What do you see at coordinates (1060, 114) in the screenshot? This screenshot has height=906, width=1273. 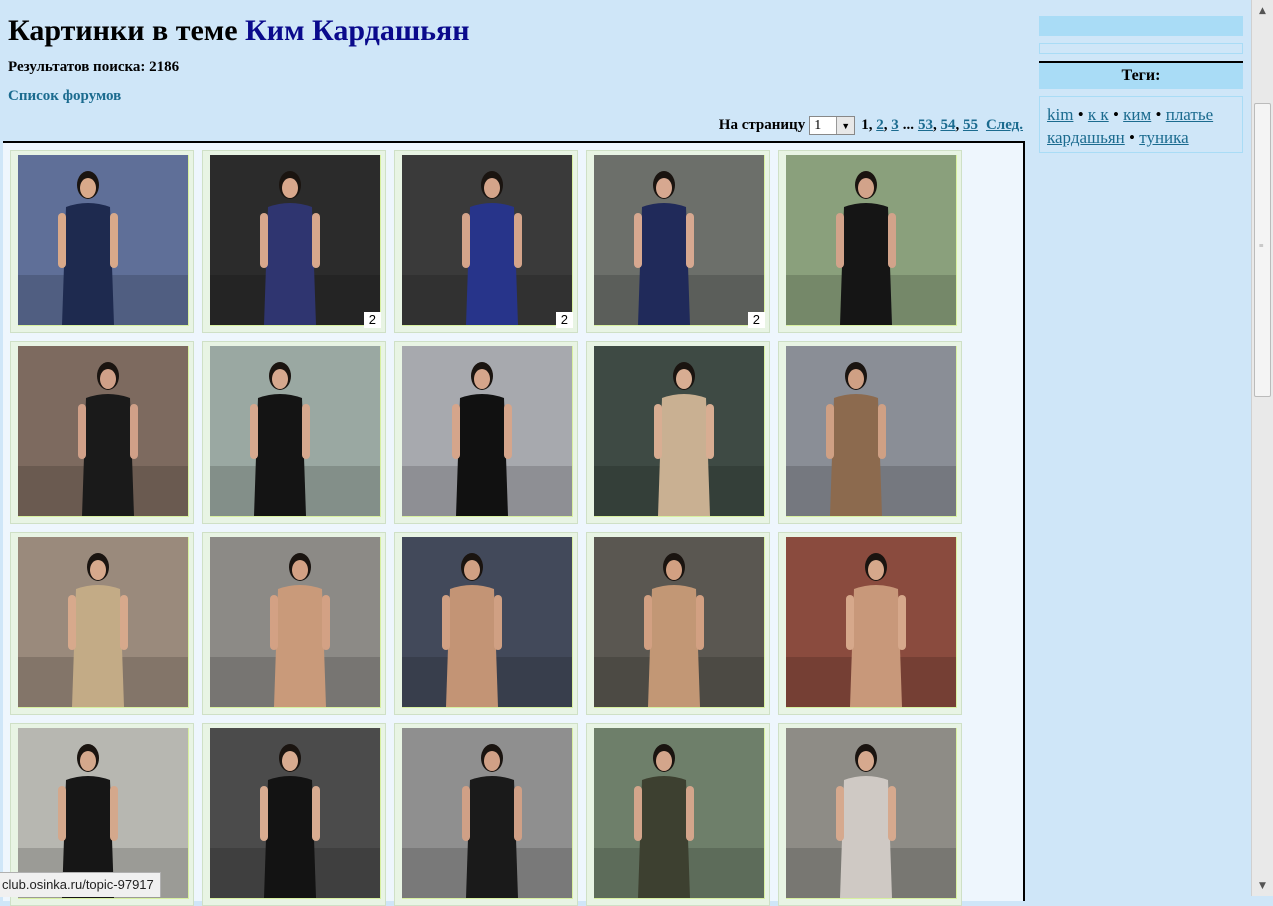 I see `tag-link: kim` at bounding box center [1060, 114].